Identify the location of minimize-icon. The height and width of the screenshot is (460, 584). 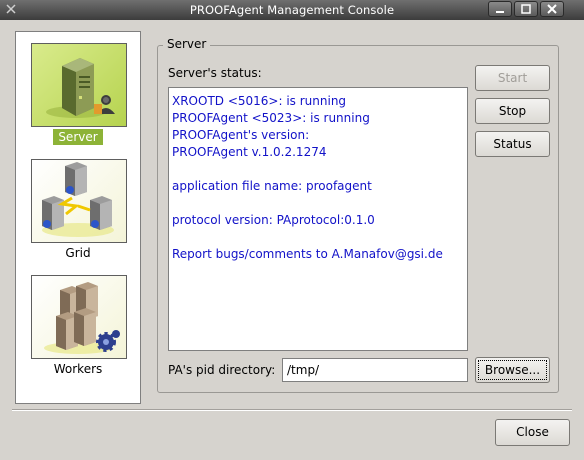
(500, 12).